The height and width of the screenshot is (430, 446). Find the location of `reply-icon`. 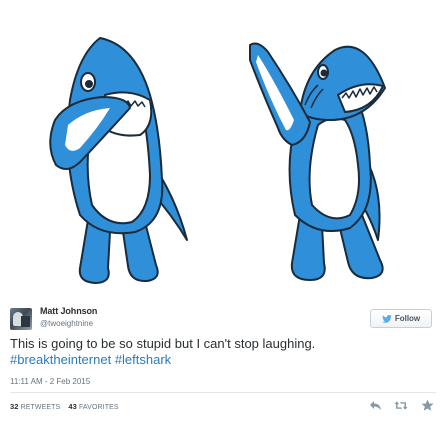

reply-icon is located at coordinates (375, 405).